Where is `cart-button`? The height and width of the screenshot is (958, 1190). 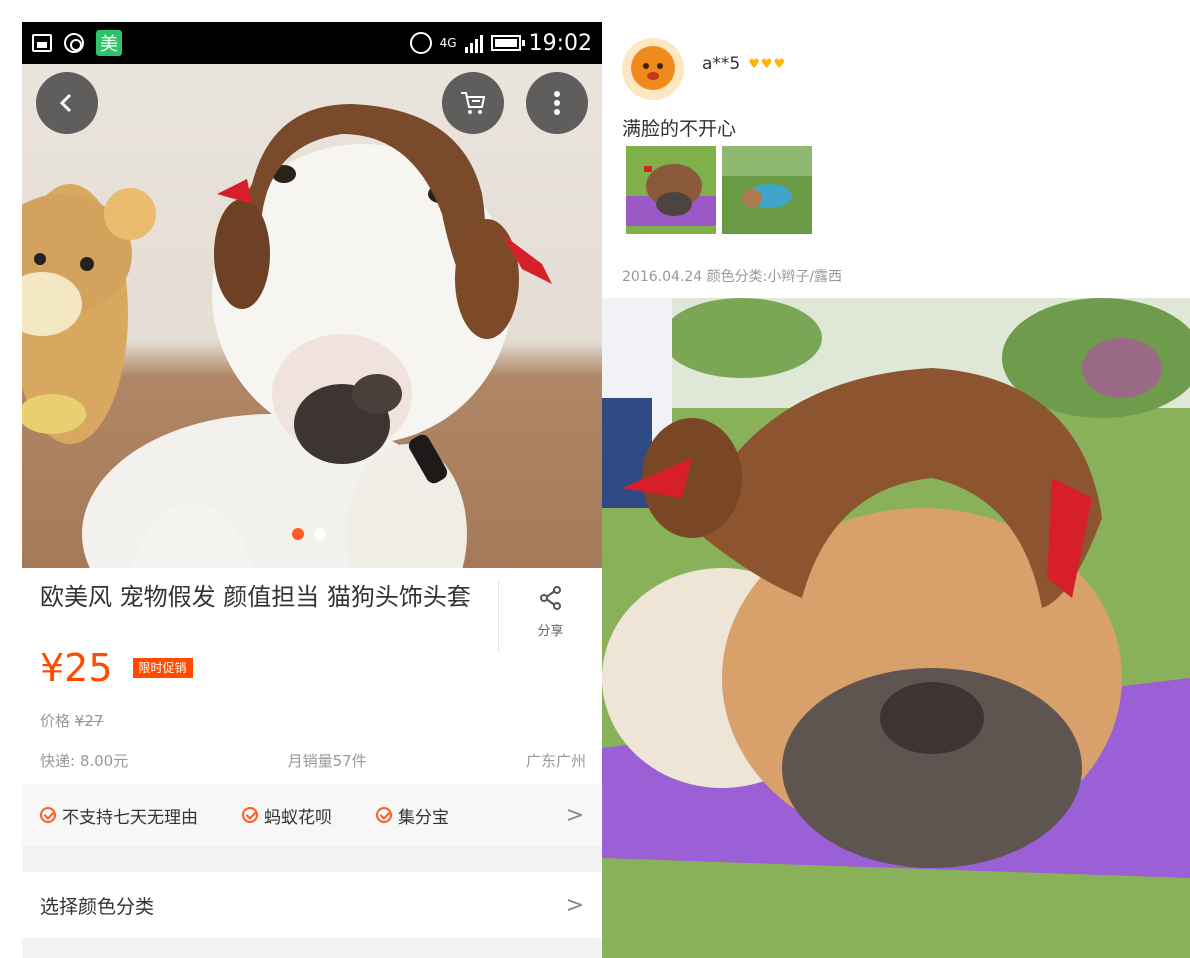
cart-button is located at coordinates (473, 103).